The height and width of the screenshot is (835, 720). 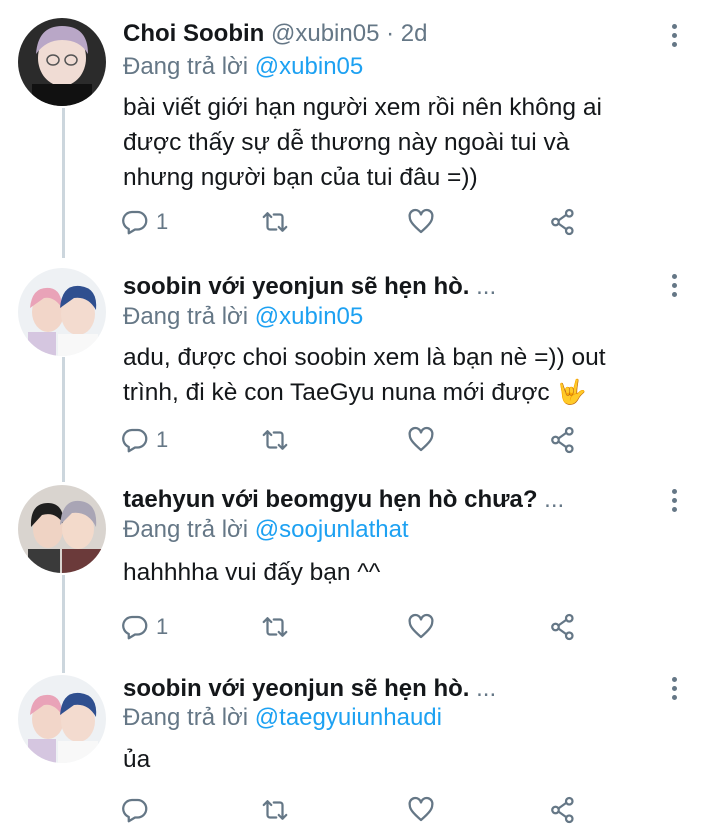 I want to click on tweet-text-line: nhưng người bạn của tui đâu =)), so click(x=300, y=177).